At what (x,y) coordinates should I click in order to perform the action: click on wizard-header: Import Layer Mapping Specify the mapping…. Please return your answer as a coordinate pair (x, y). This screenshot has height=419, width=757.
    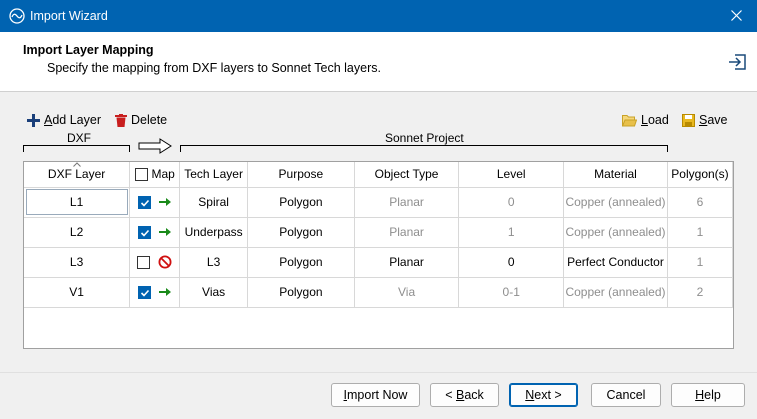
    Looking at the image, I should click on (378, 62).